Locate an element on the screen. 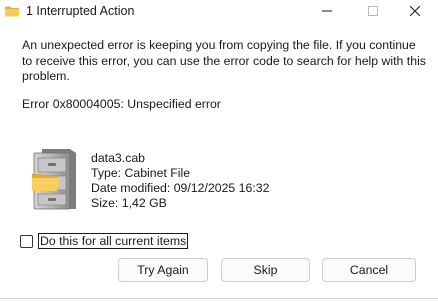 The image size is (438, 301). minimize-button is located at coordinates (327, 11).